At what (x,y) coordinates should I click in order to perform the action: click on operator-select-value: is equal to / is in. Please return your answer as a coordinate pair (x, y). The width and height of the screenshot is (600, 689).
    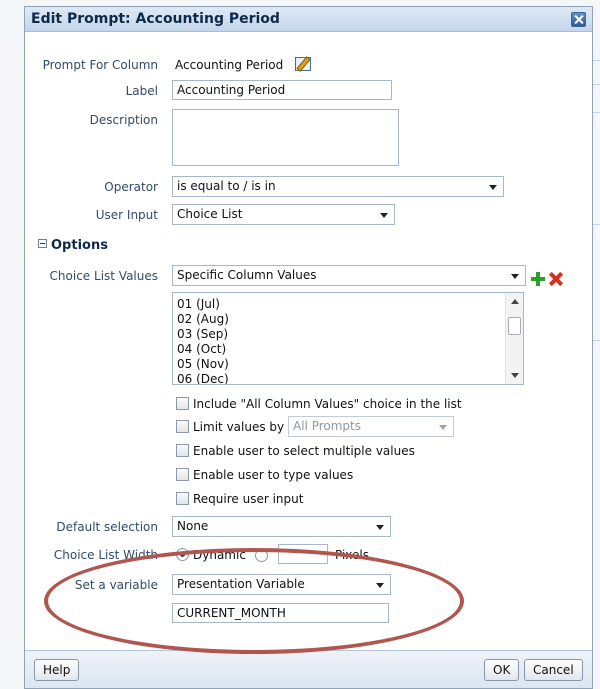
    Looking at the image, I should click on (226, 186).